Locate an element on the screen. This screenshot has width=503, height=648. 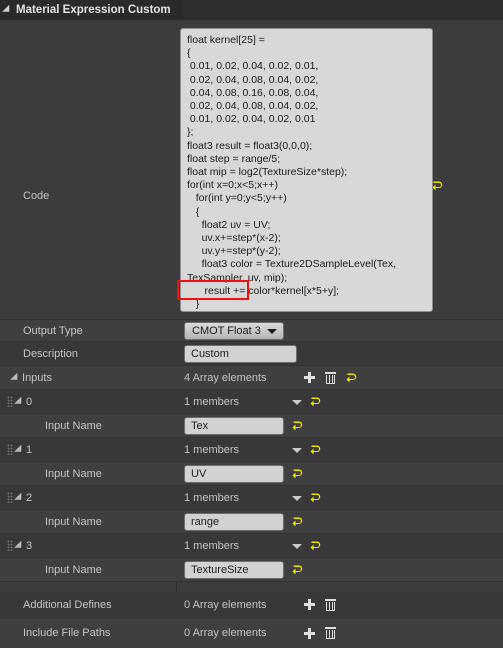
array-item-row-0: 0 1 members is located at coordinates (251, 402).